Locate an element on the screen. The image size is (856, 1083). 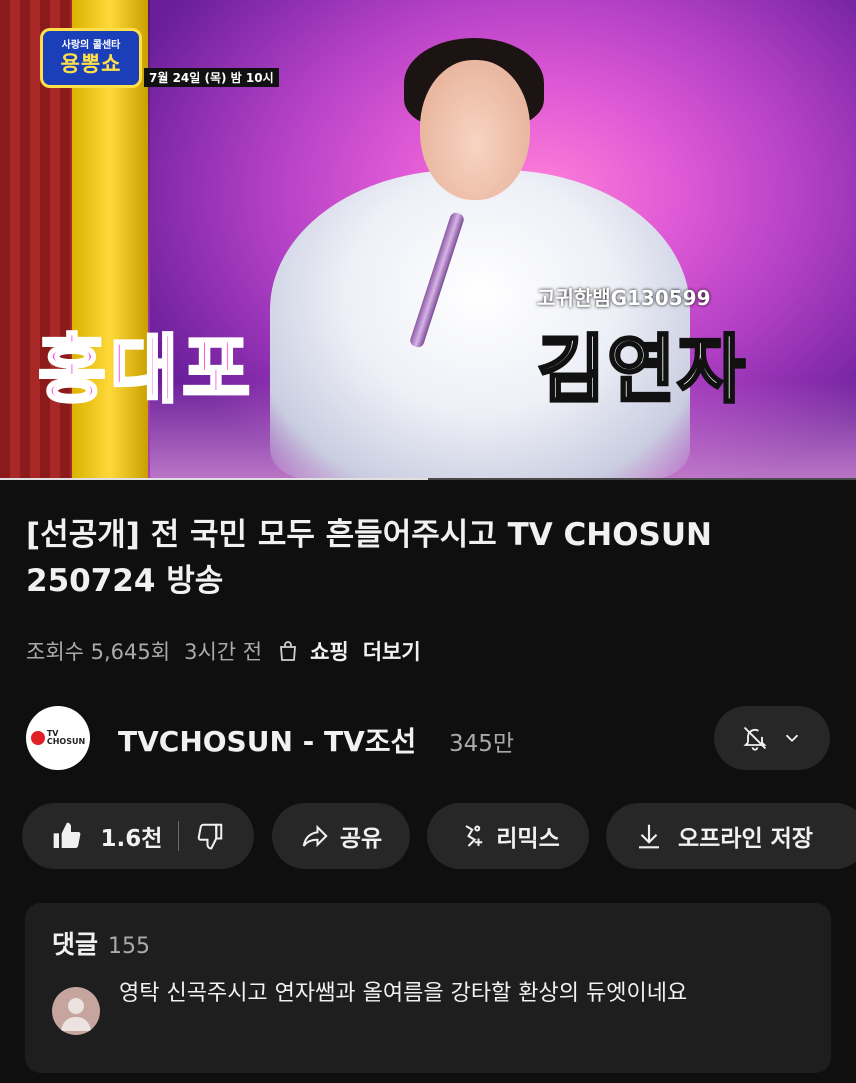
video-progress-bar is located at coordinates (428, 479).